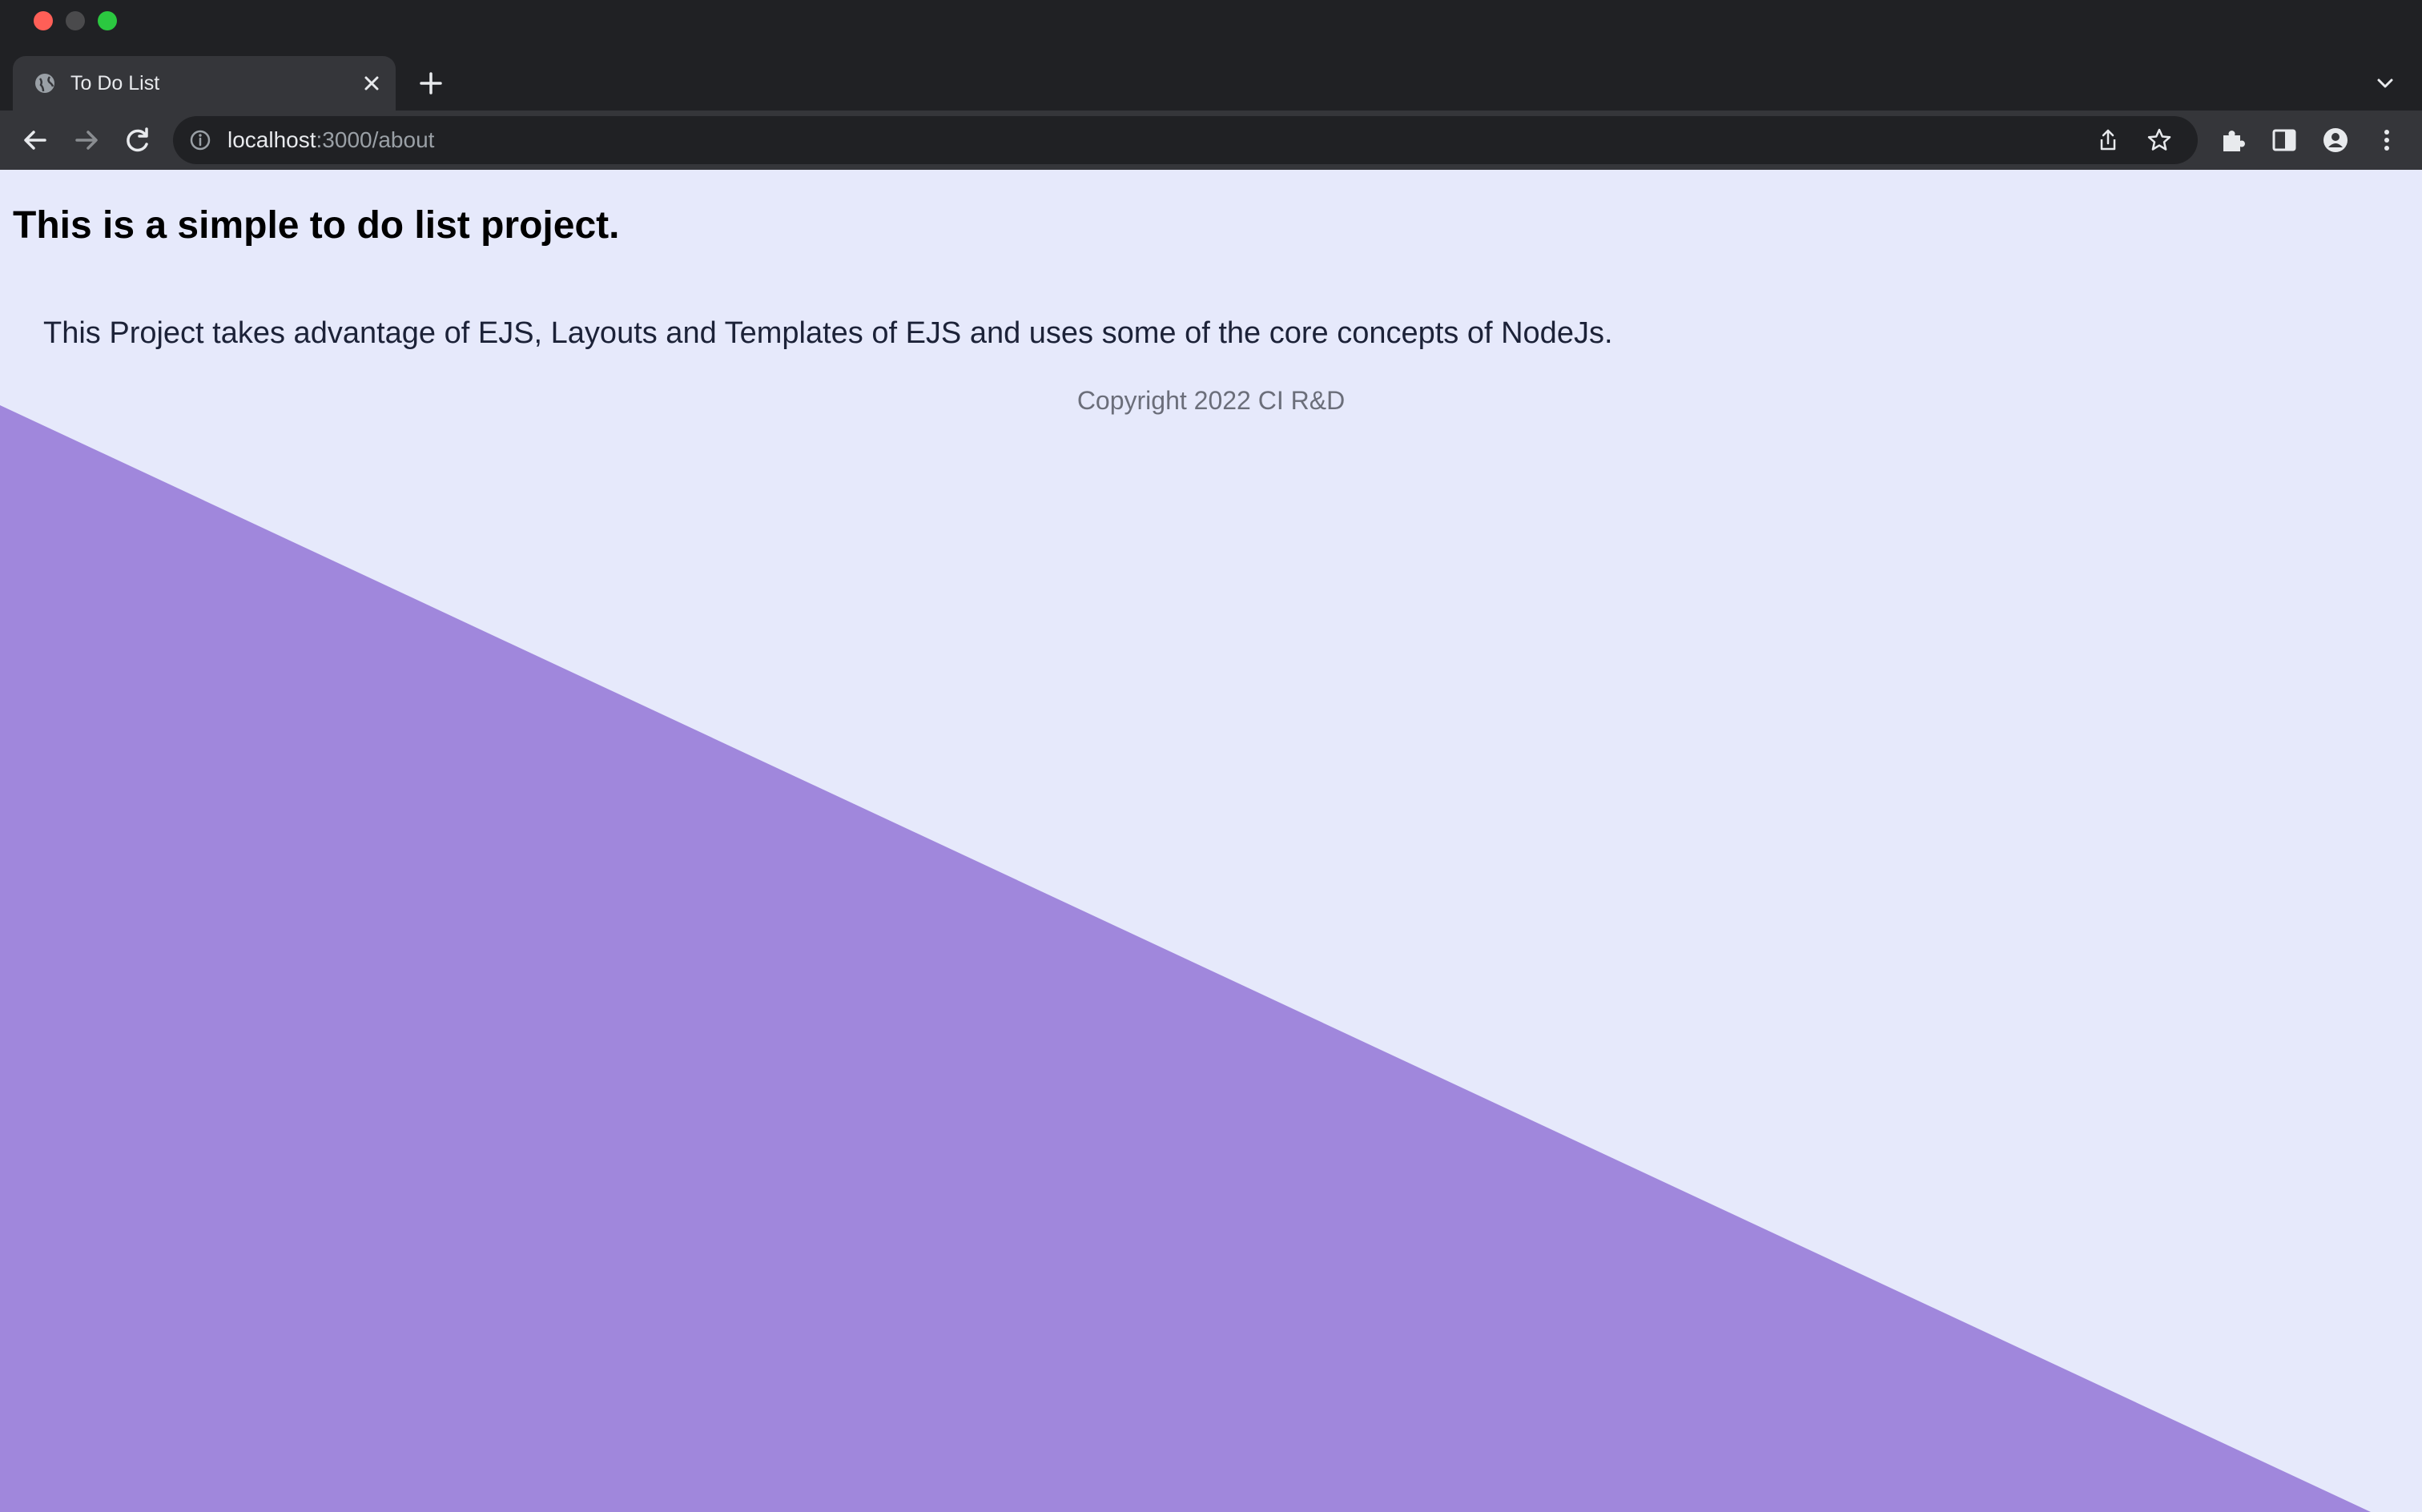 The width and height of the screenshot is (2422, 1512). Describe the element at coordinates (86, 140) in the screenshot. I see `forward-icon` at that location.